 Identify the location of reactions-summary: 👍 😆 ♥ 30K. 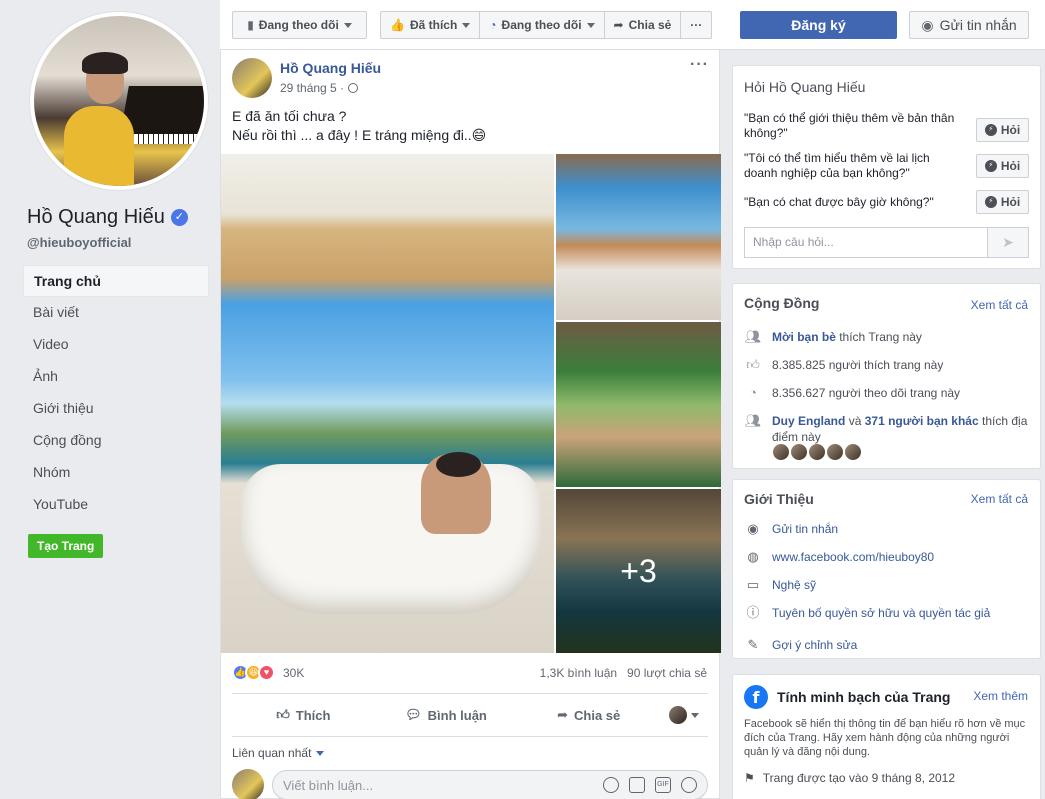
(268, 672).